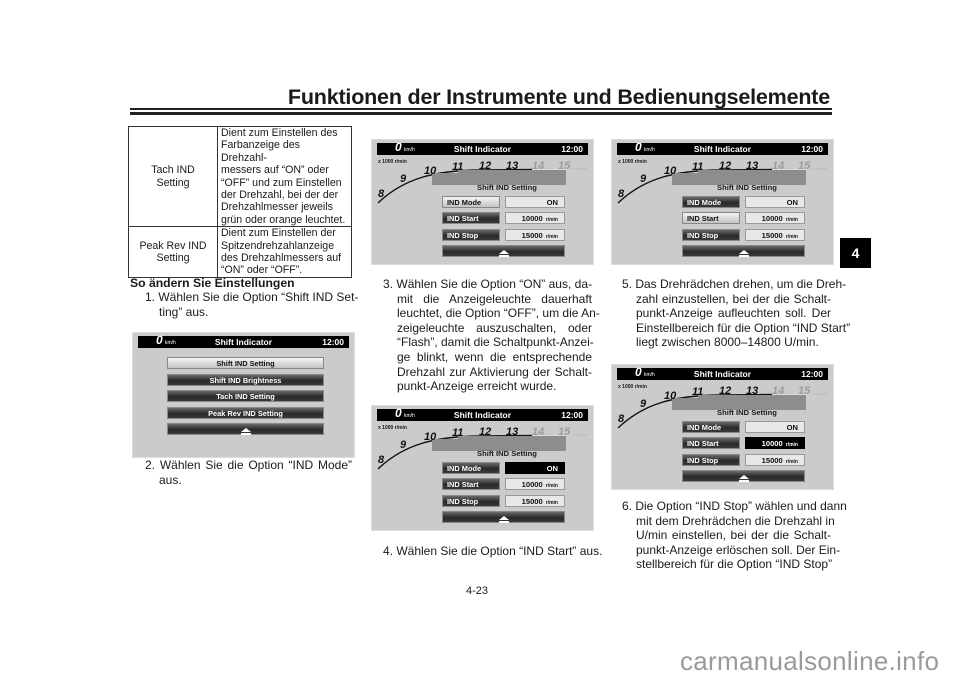  What do you see at coordinates (278, 245) in the screenshot?
I see `value-line: Spitzendrehzahlanzeige` at bounding box center [278, 245].